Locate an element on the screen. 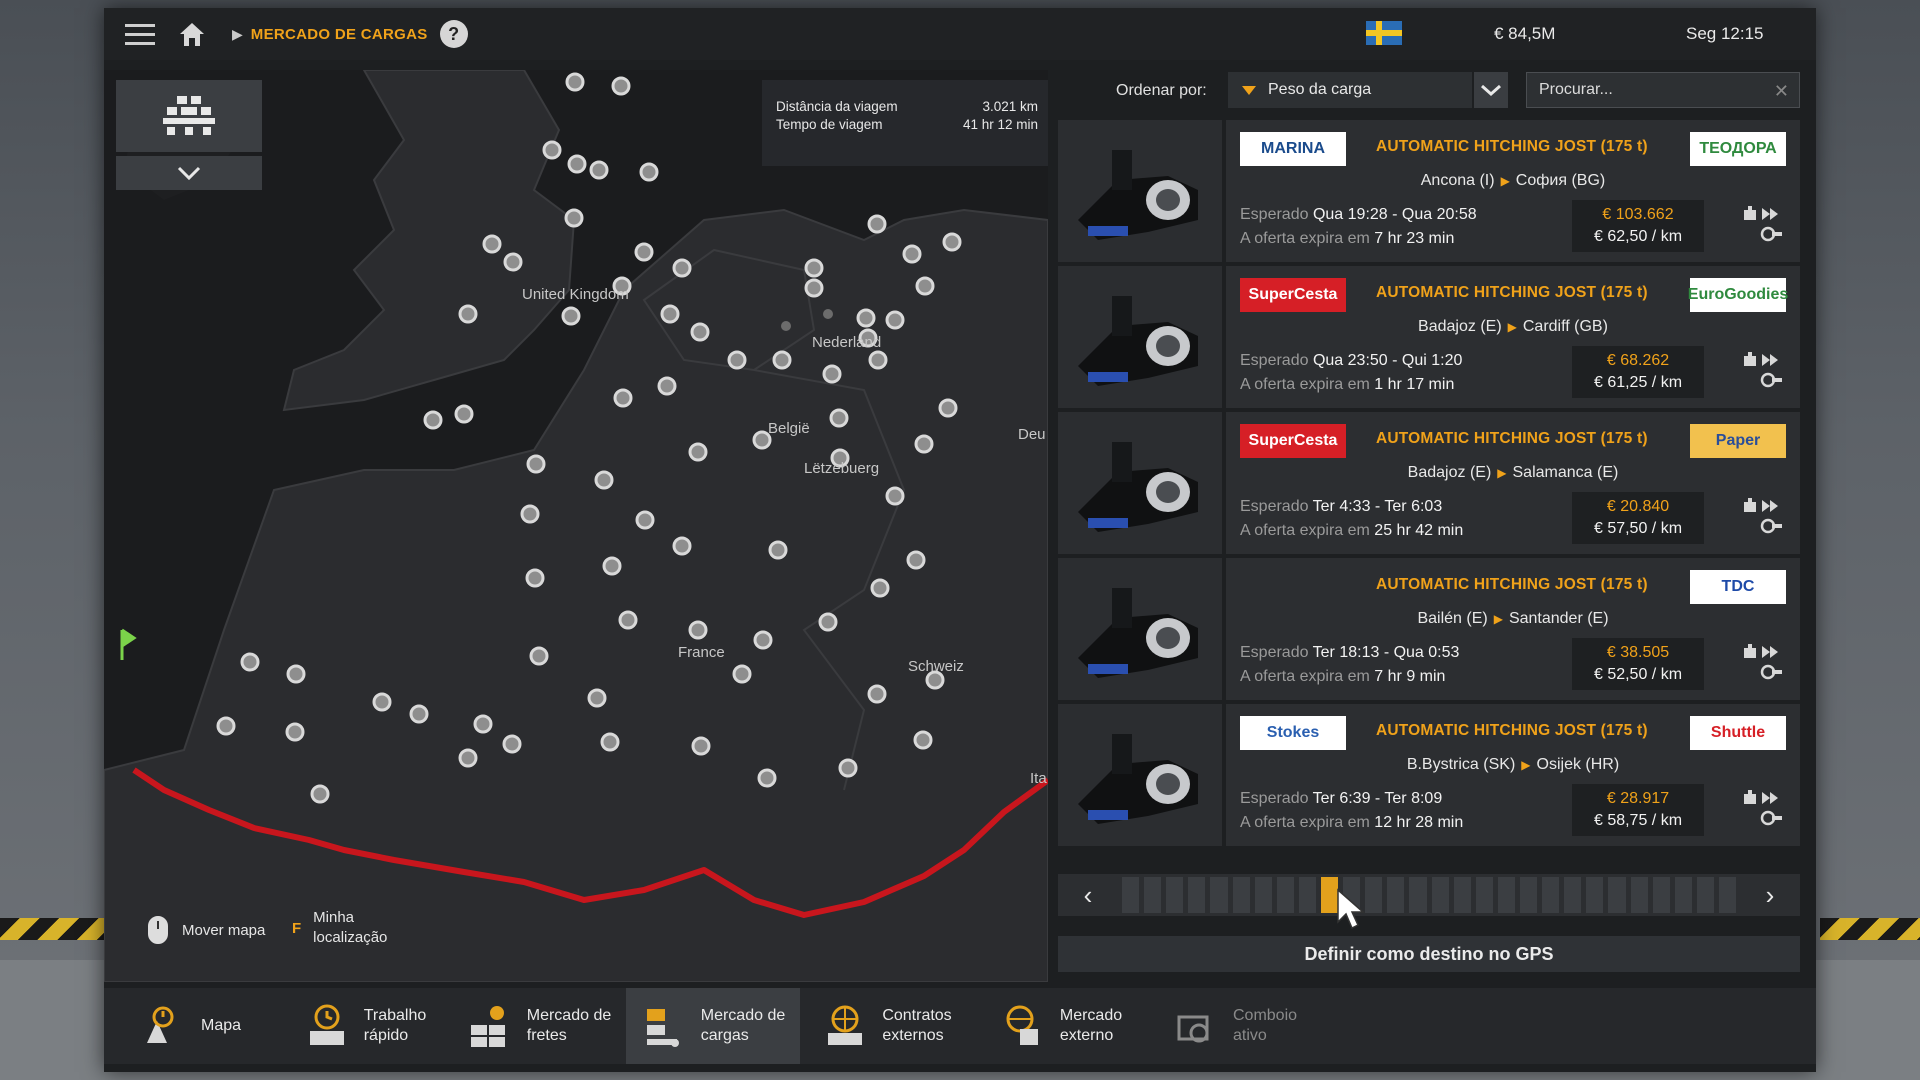 Image resolution: width=1920 pixels, height=1080 pixels. nav-quick-job: Trabalho rápido is located at coordinates (365, 1026).